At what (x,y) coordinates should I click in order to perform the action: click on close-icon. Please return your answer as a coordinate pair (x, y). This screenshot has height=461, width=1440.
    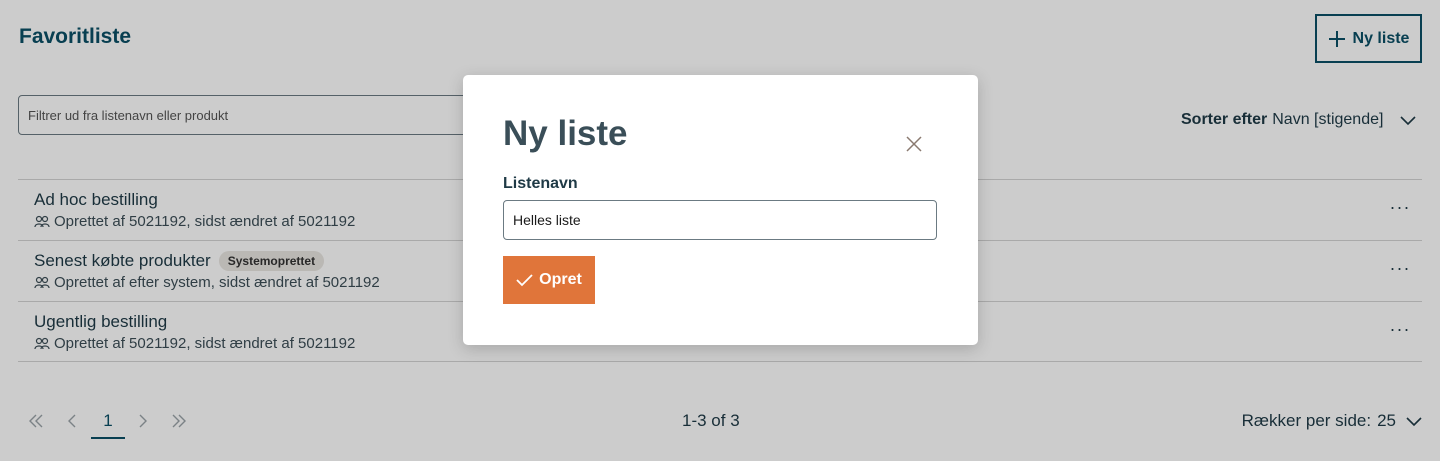
    Looking at the image, I should click on (914, 144).